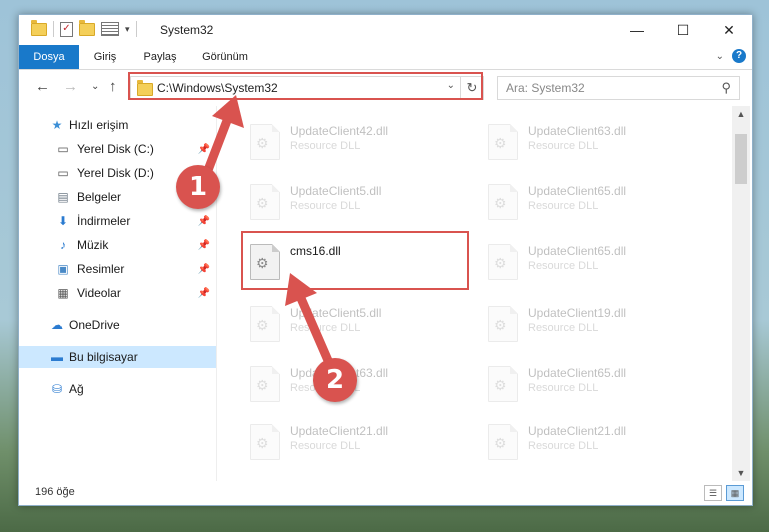  Describe the element at coordinates (357, 145) in the screenshot. I see `file-item: UpdateClient42.dll Resource DLL` at that location.